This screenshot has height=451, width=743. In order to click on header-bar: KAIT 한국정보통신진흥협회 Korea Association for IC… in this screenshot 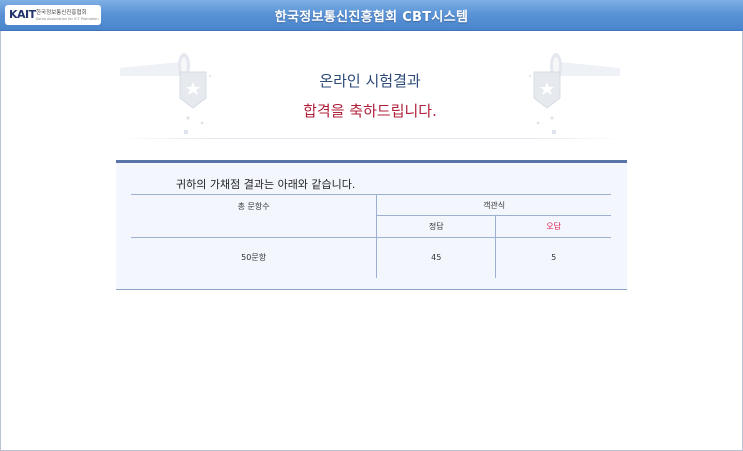, I will do `click(371, 15)`.